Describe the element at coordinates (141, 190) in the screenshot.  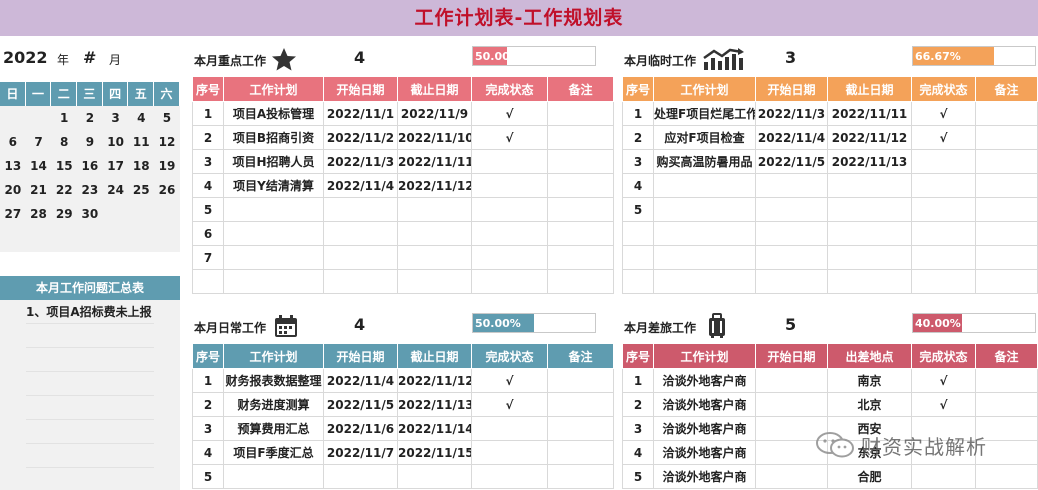
I see `calendar-day: 25` at that location.